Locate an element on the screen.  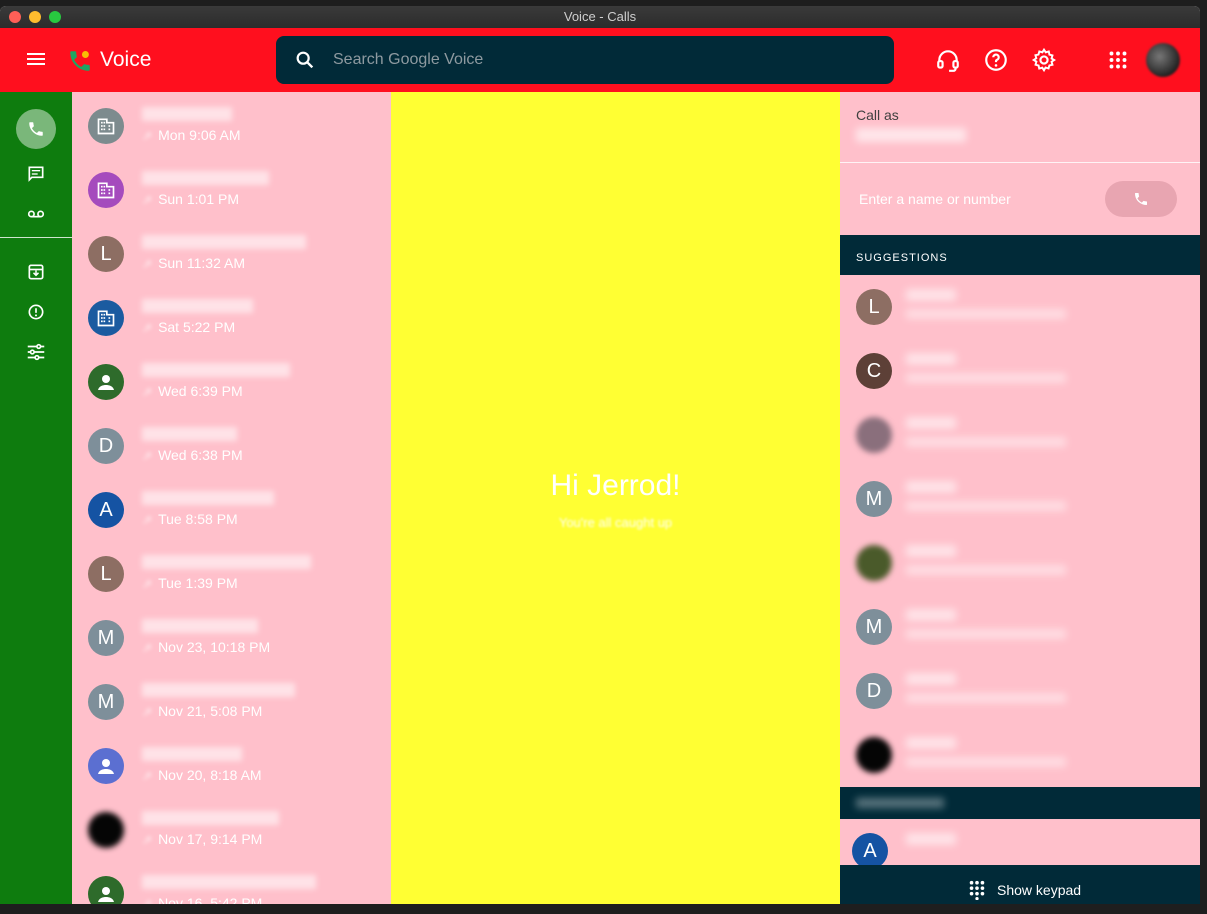
top-app-bar: Voice Search Google Voice is located at coordinates (600, 60).